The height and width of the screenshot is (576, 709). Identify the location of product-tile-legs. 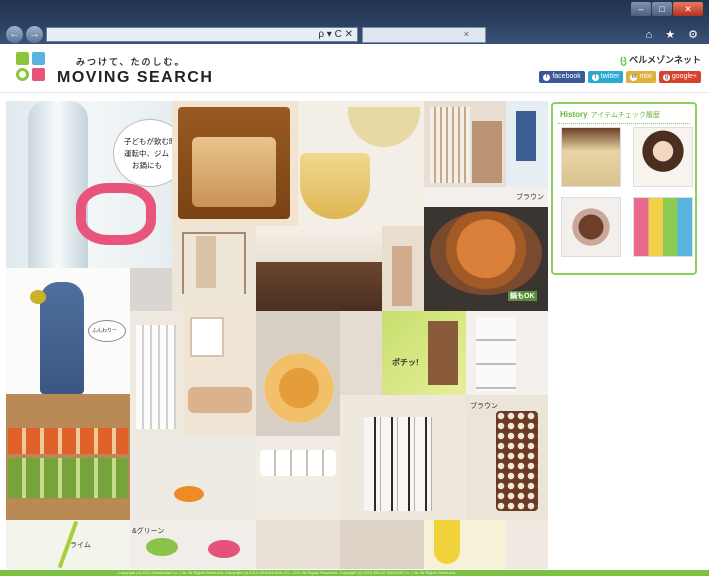
(403, 268).